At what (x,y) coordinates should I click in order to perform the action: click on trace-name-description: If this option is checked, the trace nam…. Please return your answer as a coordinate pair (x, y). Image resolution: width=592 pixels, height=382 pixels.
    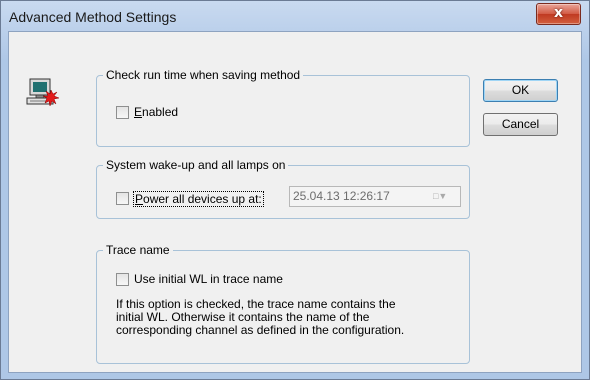
    Looking at the image, I should click on (291, 317).